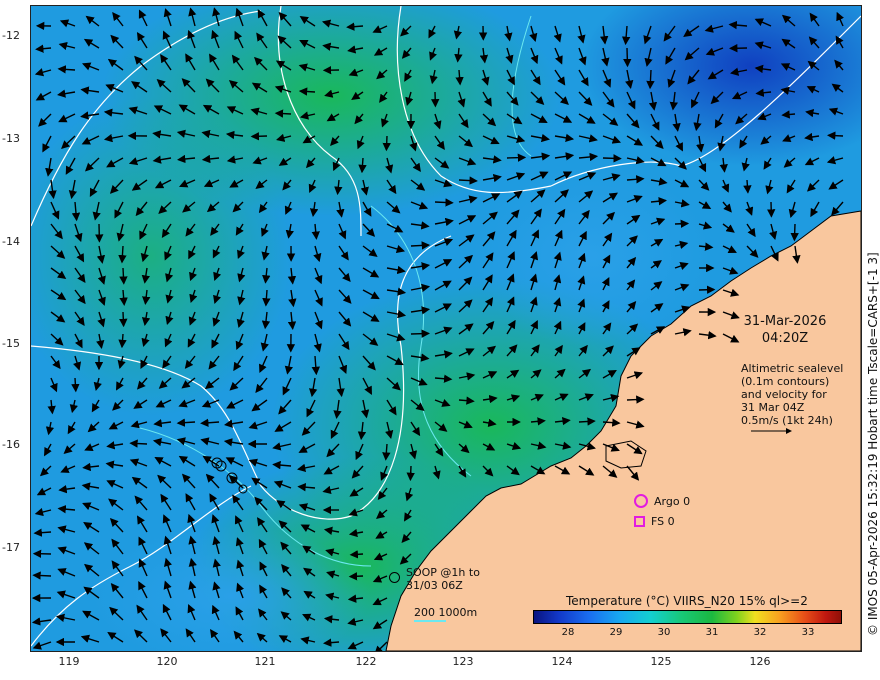 The width and height of the screenshot is (880, 680). What do you see at coordinates (664, 632) in the screenshot?
I see `colorbar-tick: 30` at bounding box center [664, 632].